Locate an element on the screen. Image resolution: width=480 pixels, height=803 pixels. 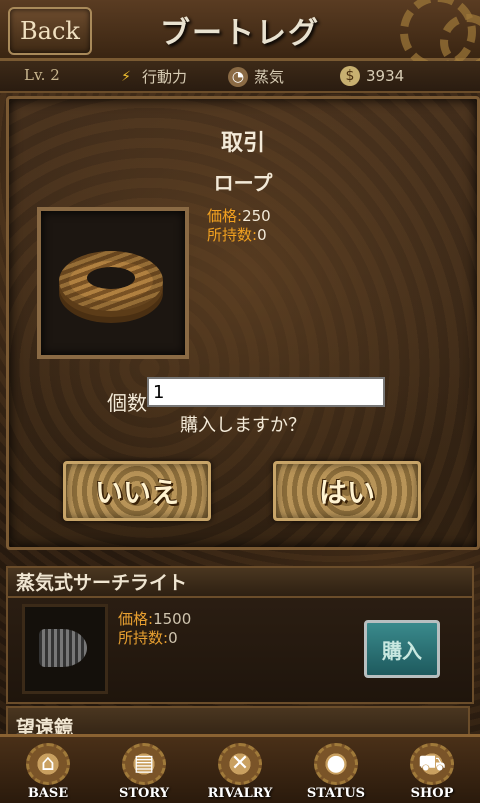
item-thumbnail is located at coordinates (65, 649).